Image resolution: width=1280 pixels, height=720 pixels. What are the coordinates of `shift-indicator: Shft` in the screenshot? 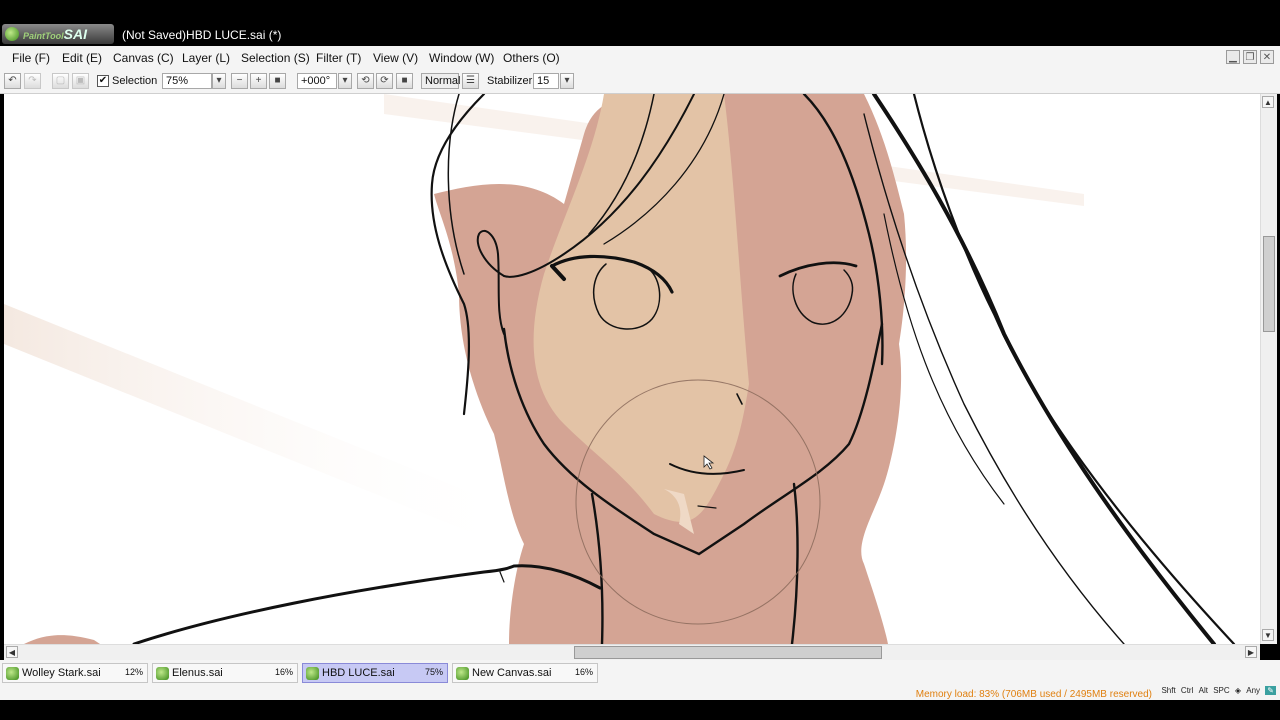 It's located at (1168, 690).